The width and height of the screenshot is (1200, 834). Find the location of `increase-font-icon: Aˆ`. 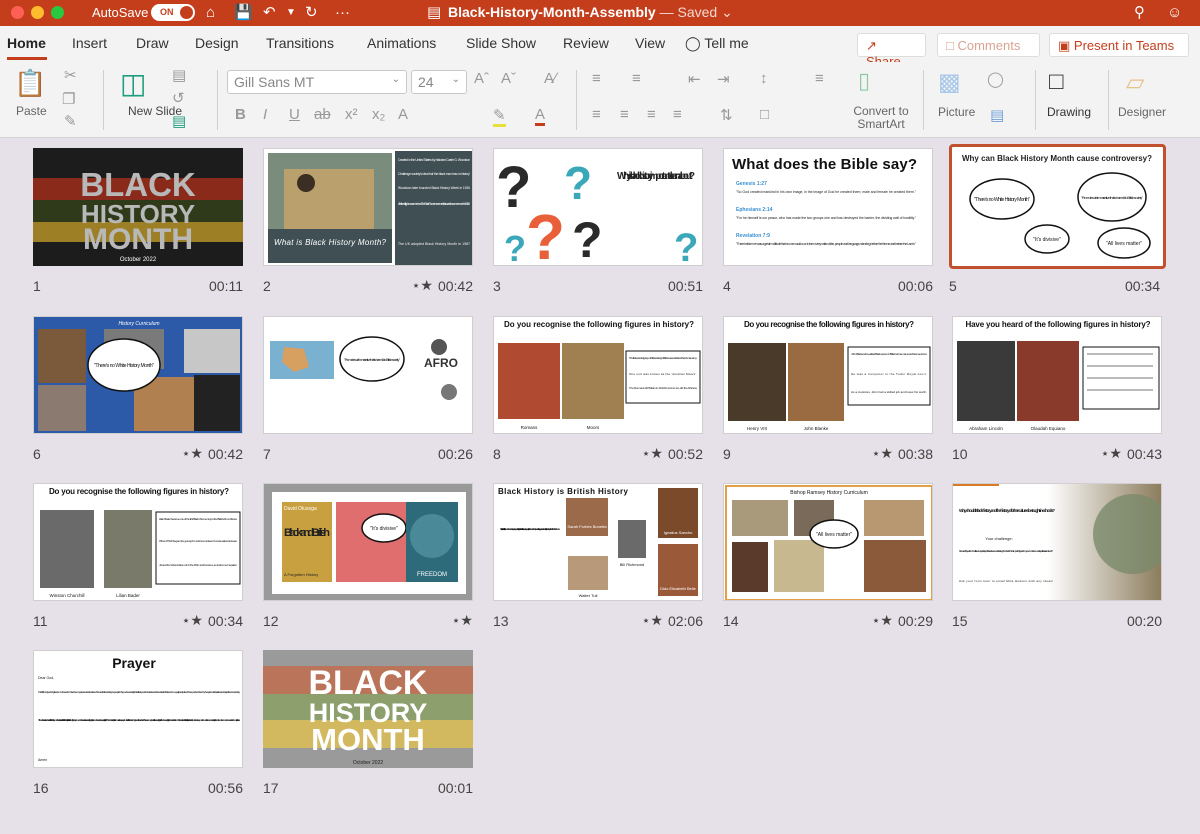

increase-font-icon: Aˆ is located at coordinates (481, 78).